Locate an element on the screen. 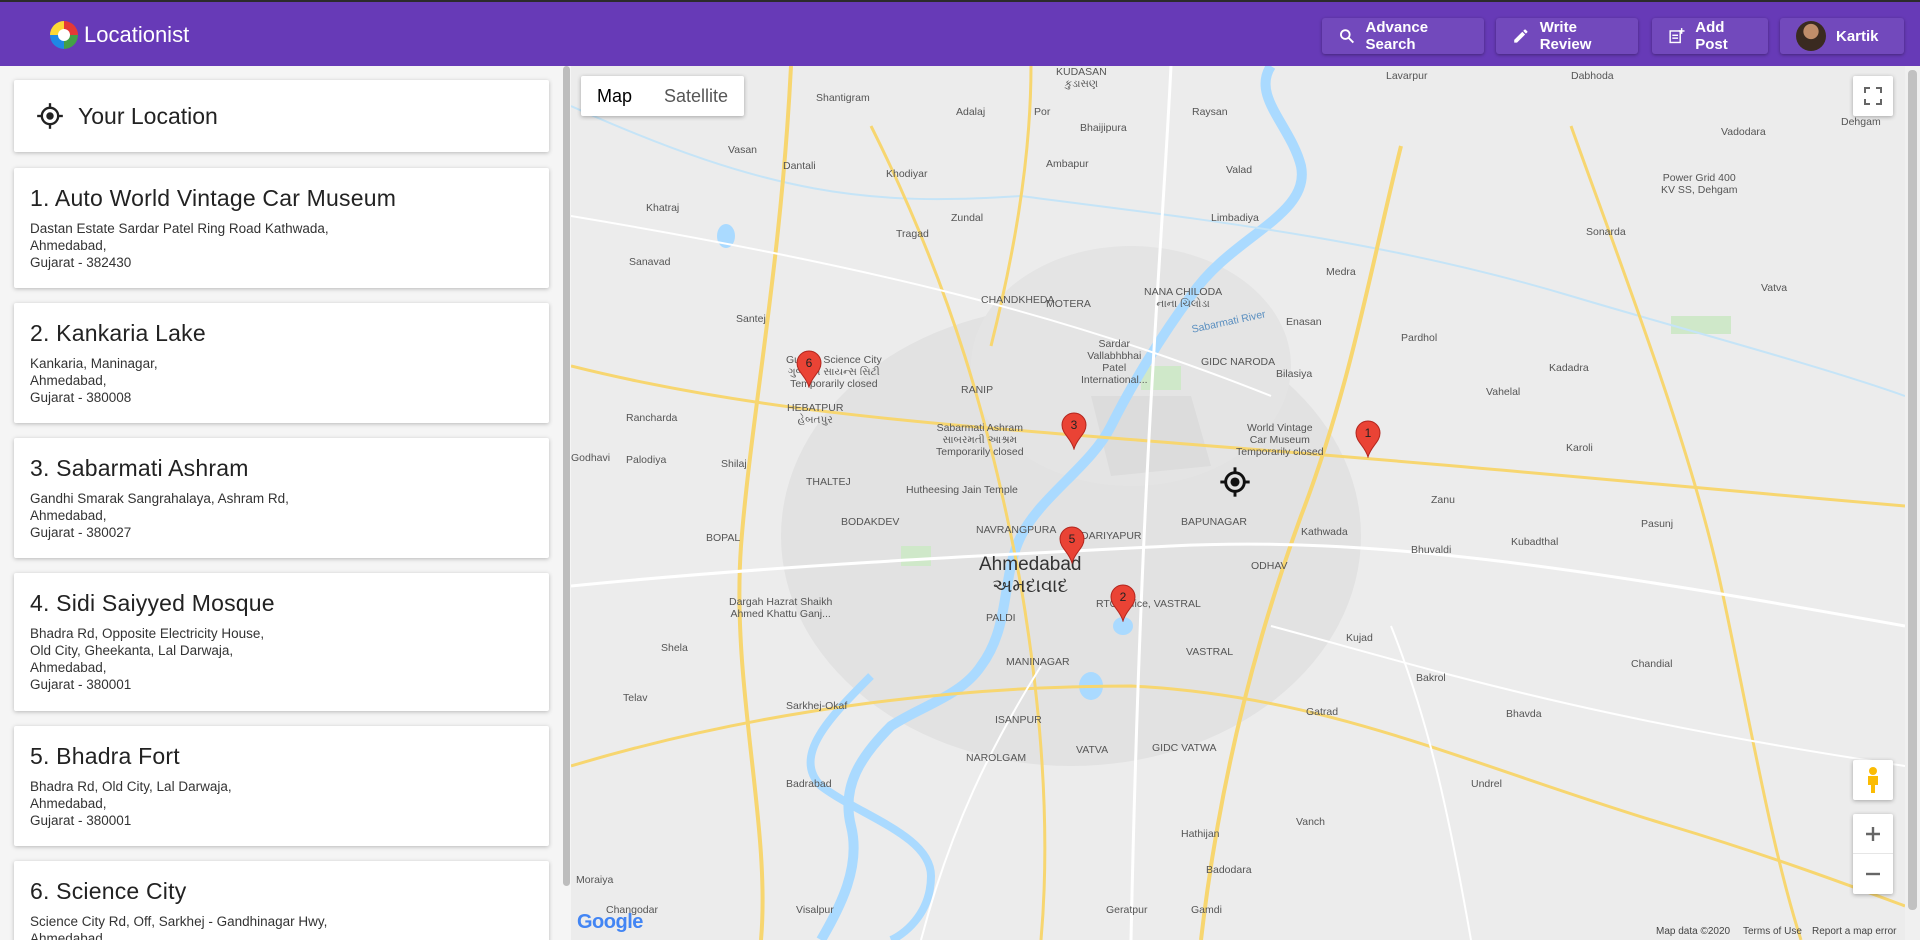 The image size is (1920, 940). map-type-satellite-button: Satellite is located at coordinates (696, 96).